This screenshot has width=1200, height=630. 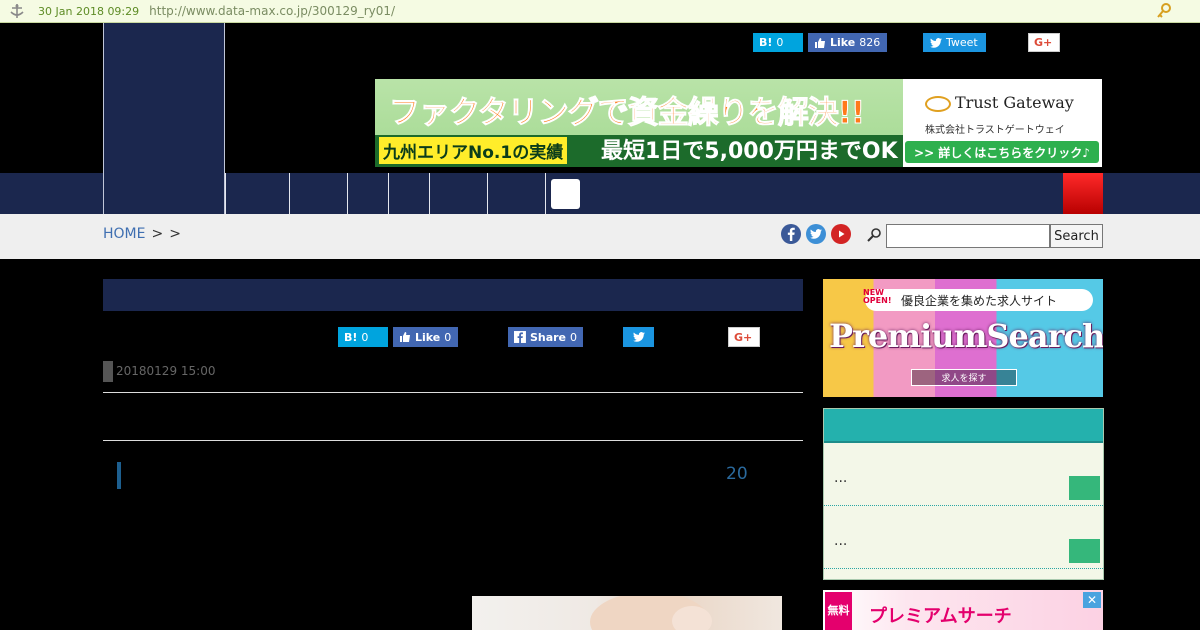 I want to click on ad-badge: 九州エリアNo.1の実績, so click(x=473, y=150).